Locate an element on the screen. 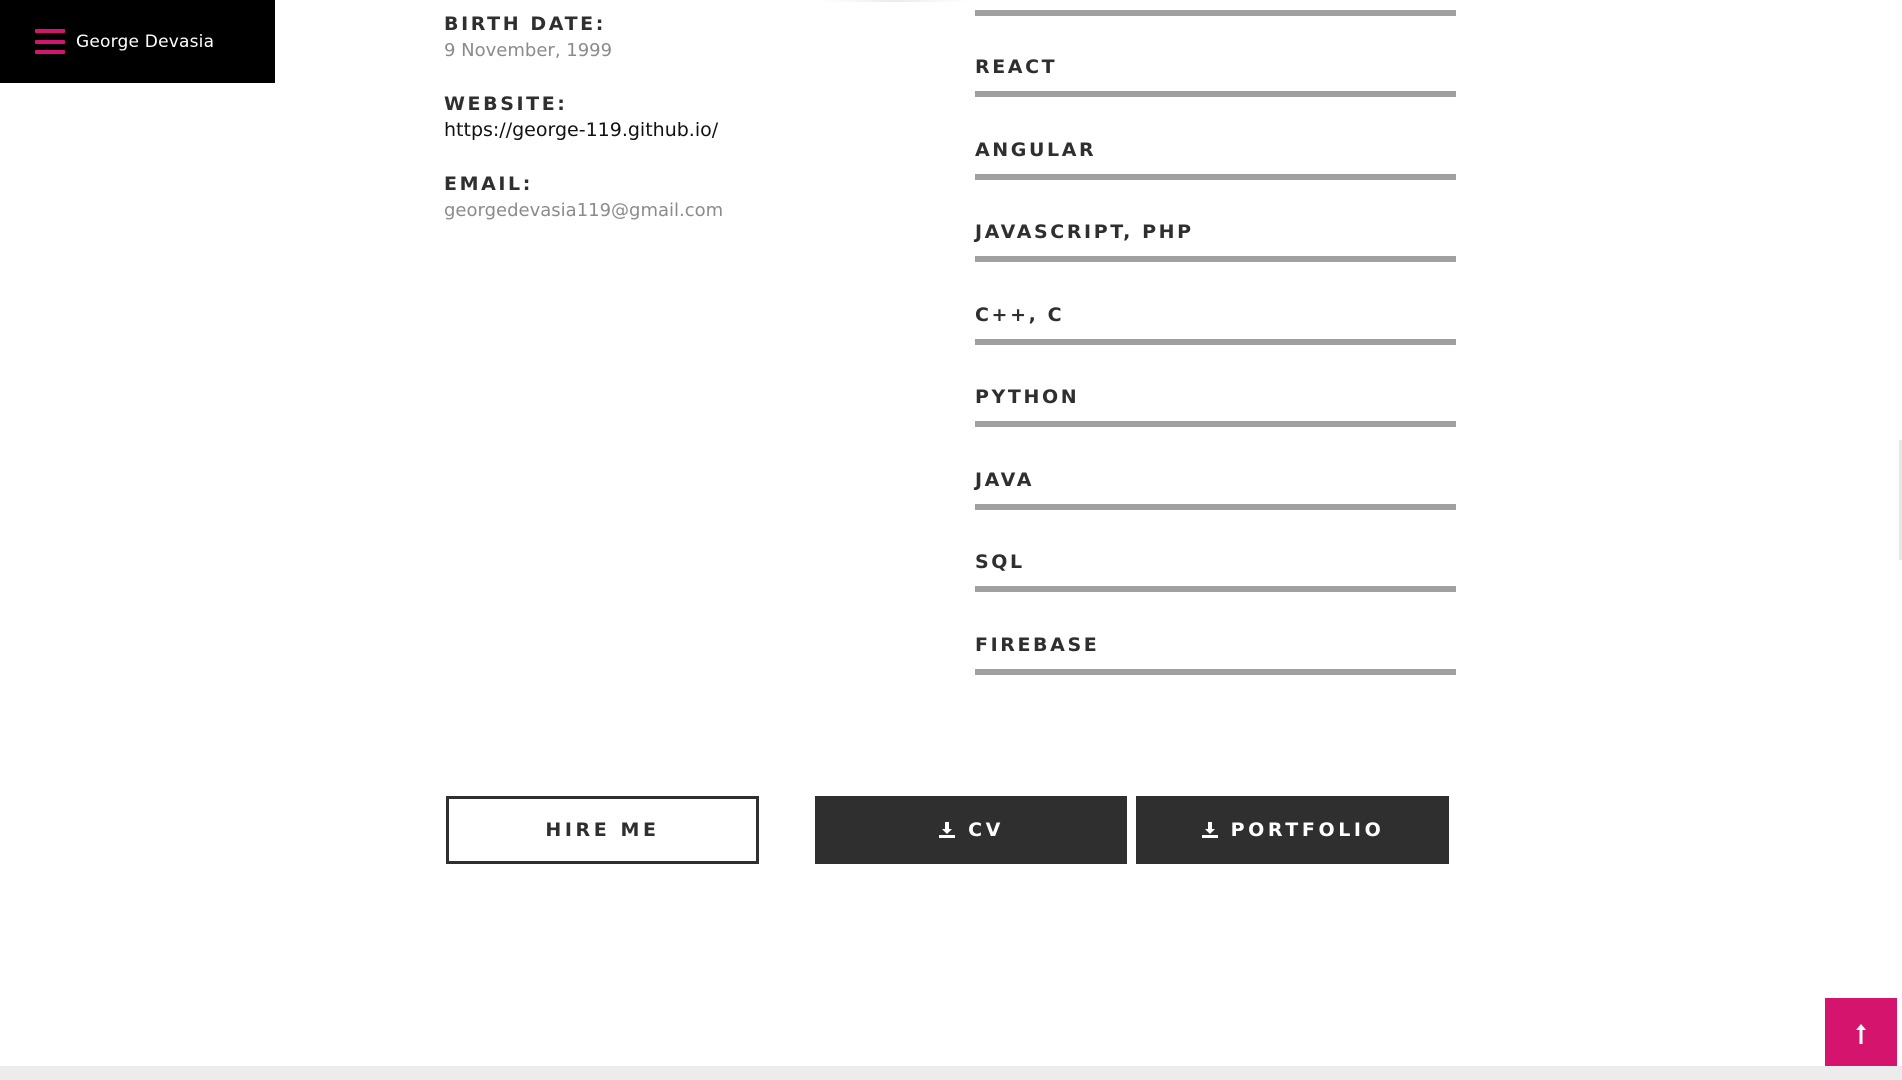 The height and width of the screenshot is (1080, 1902). skill-item: JAVASCRIPT, PHP is located at coordinates (1215, 260).